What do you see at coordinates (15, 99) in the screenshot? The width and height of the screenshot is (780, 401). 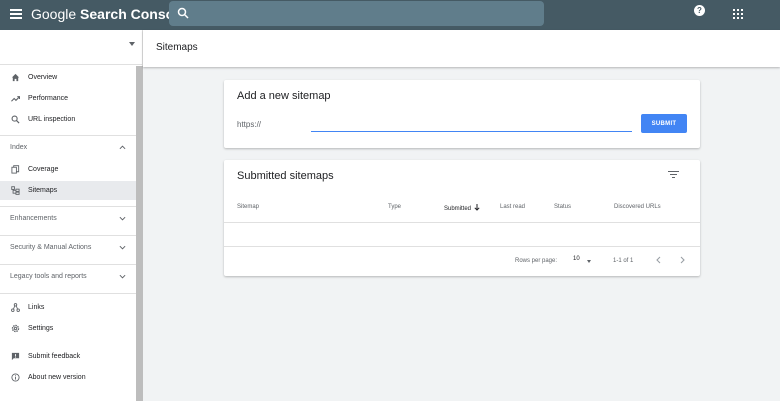 I see `trending-icon` at bounding box center [15, 99].